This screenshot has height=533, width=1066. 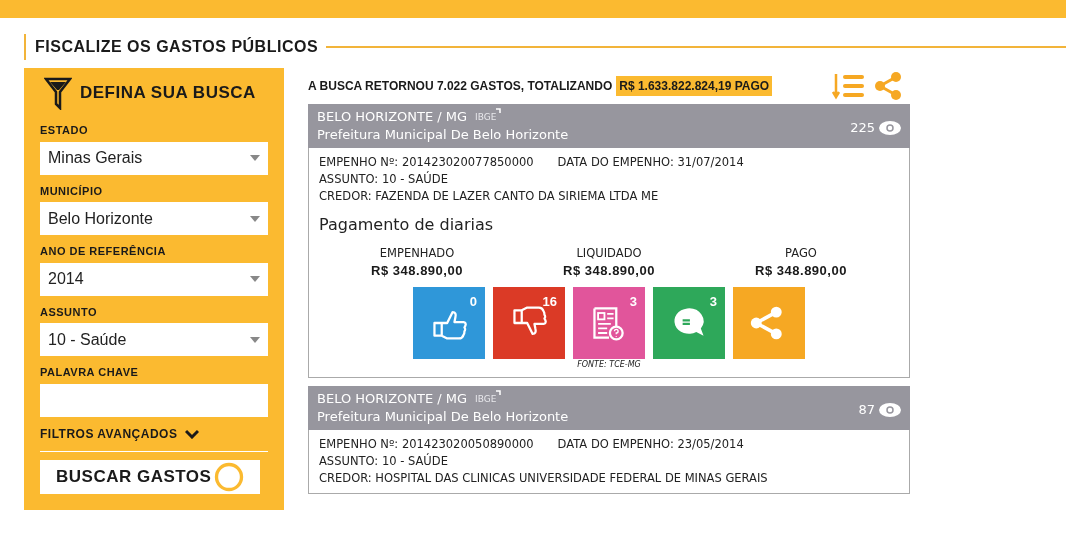 What do you see at coordinates (154, 400) in the screenshot?
I see `text-field` at bounding box center [154, 400].